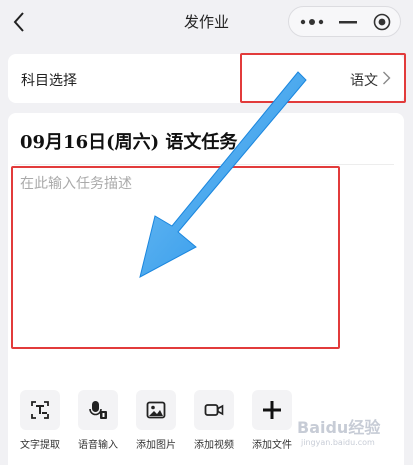  Describe the element at coordinates (312, 22) in the screenshot. I see `more-dots-icon` at that location.